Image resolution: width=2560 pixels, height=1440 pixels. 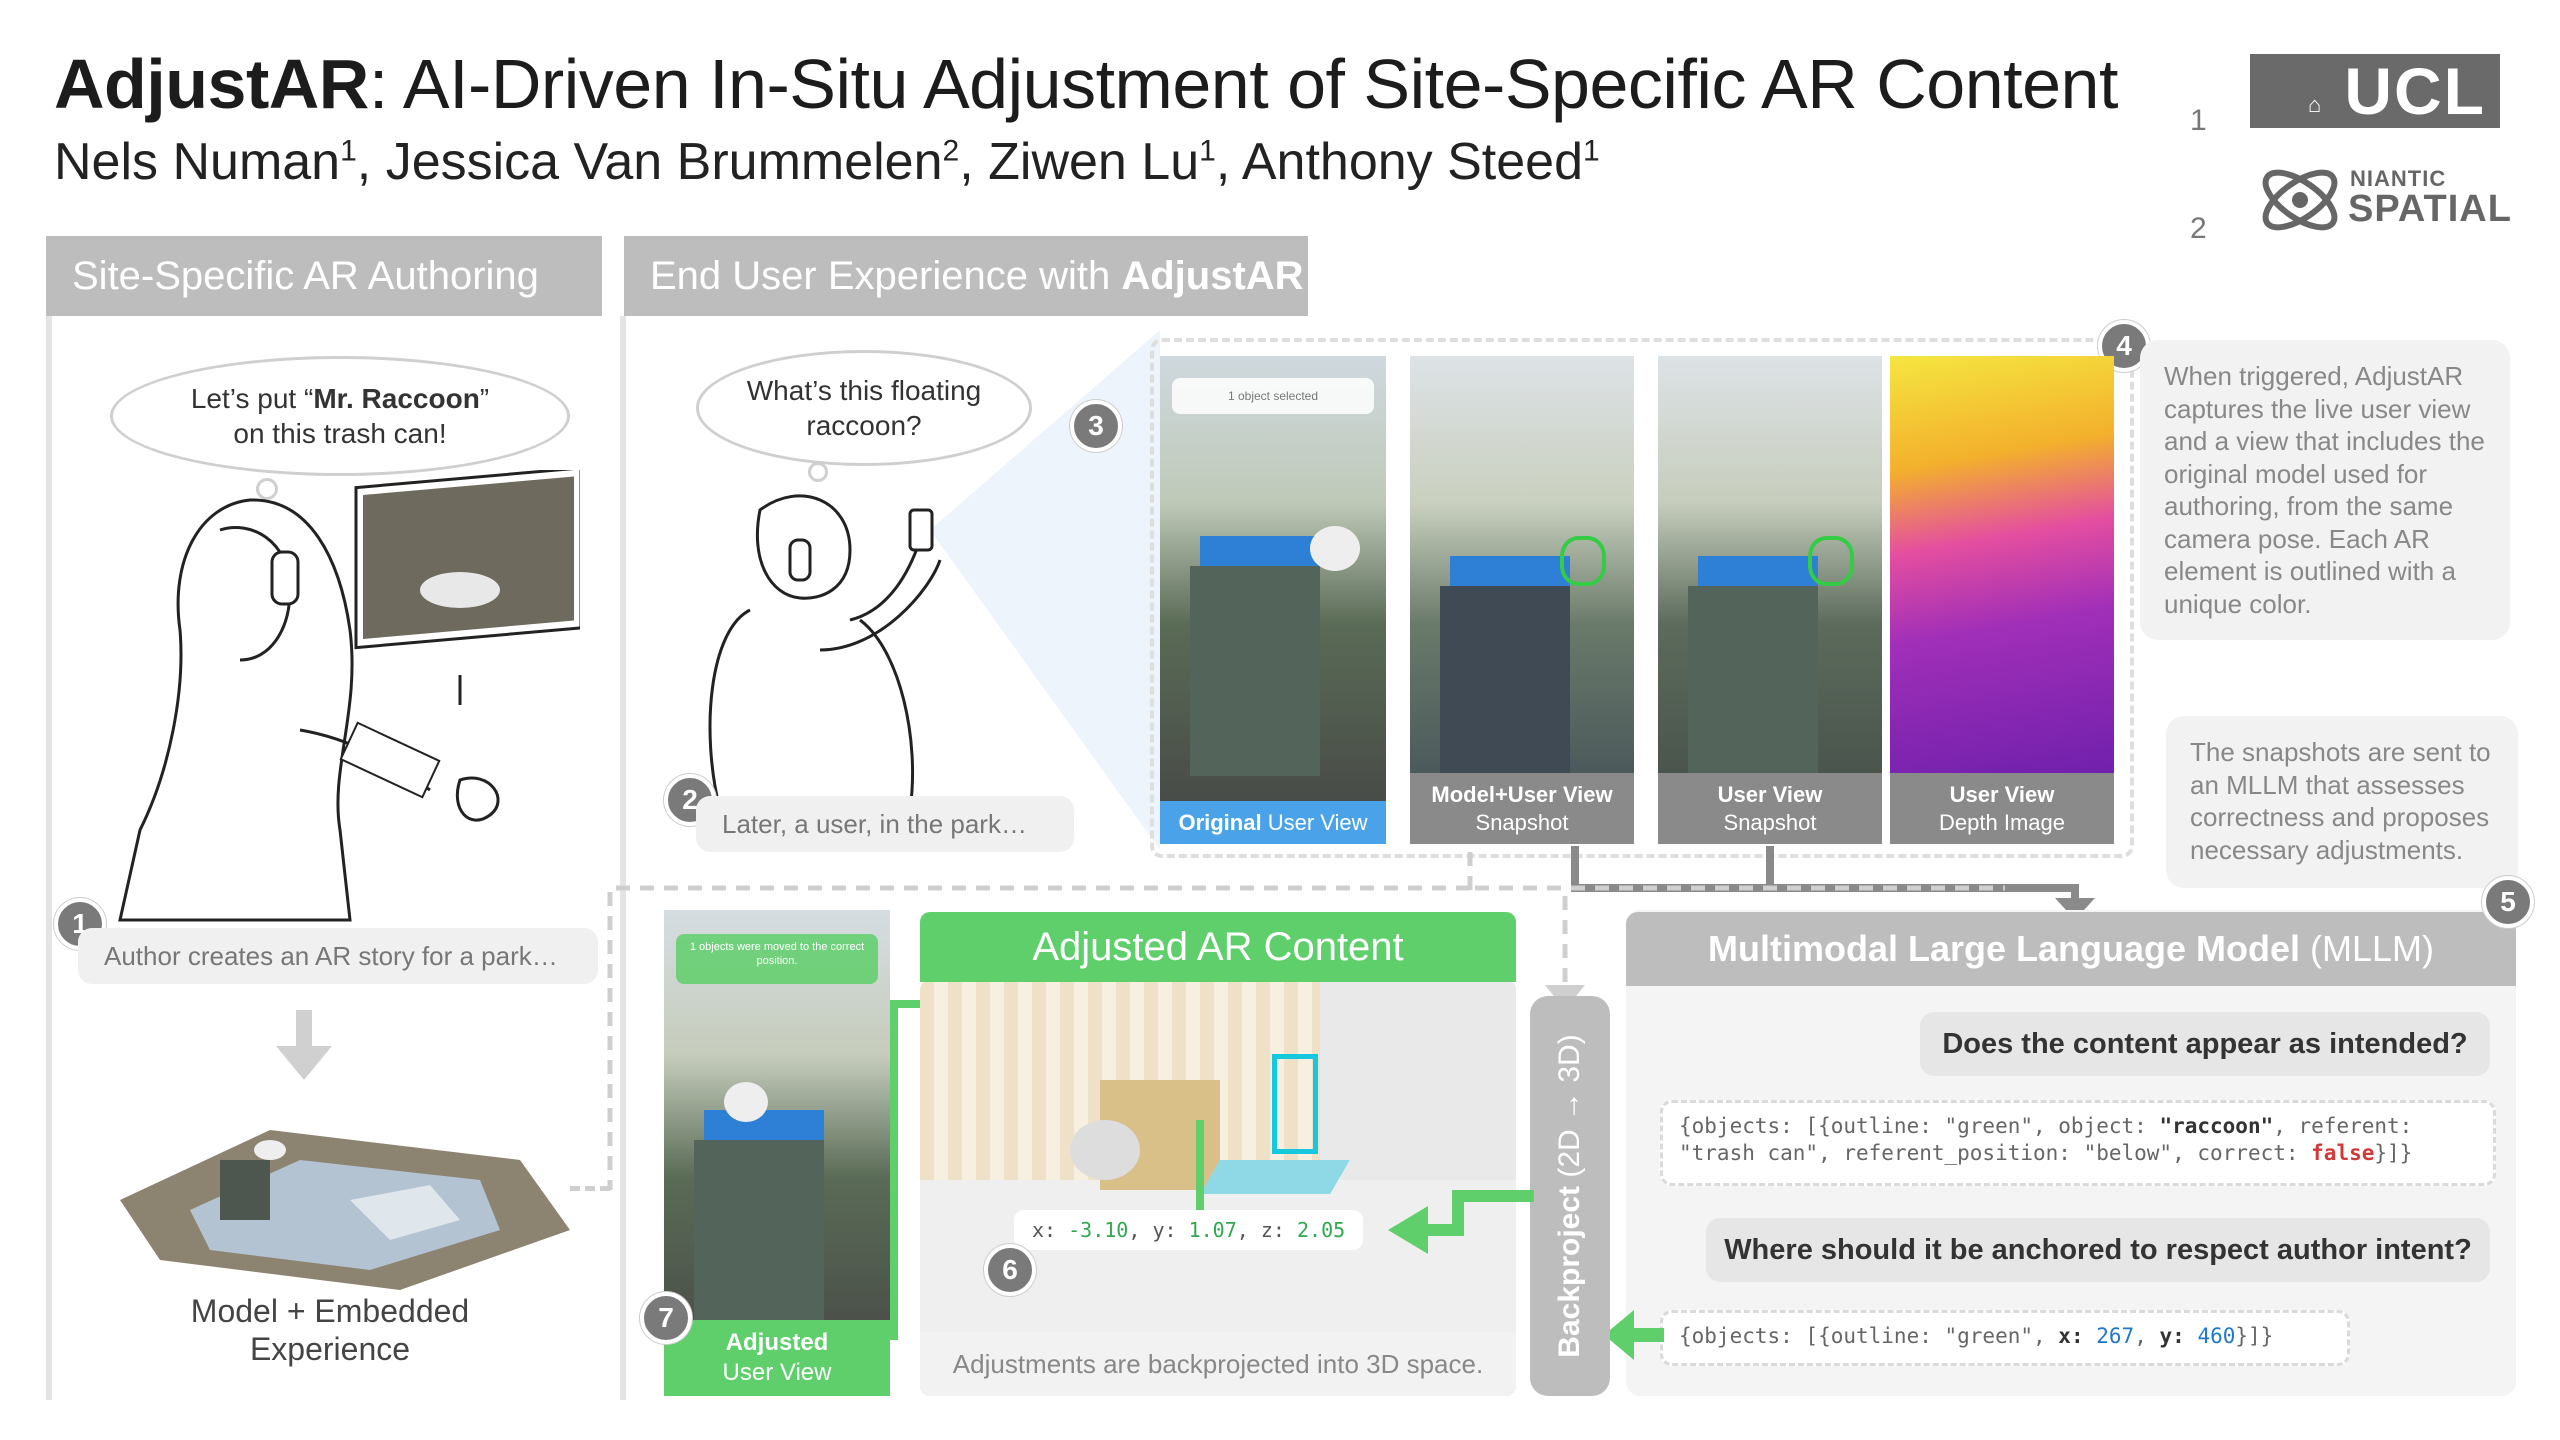 I want to click on step-badge: 5, so click(x=2508, y=902).